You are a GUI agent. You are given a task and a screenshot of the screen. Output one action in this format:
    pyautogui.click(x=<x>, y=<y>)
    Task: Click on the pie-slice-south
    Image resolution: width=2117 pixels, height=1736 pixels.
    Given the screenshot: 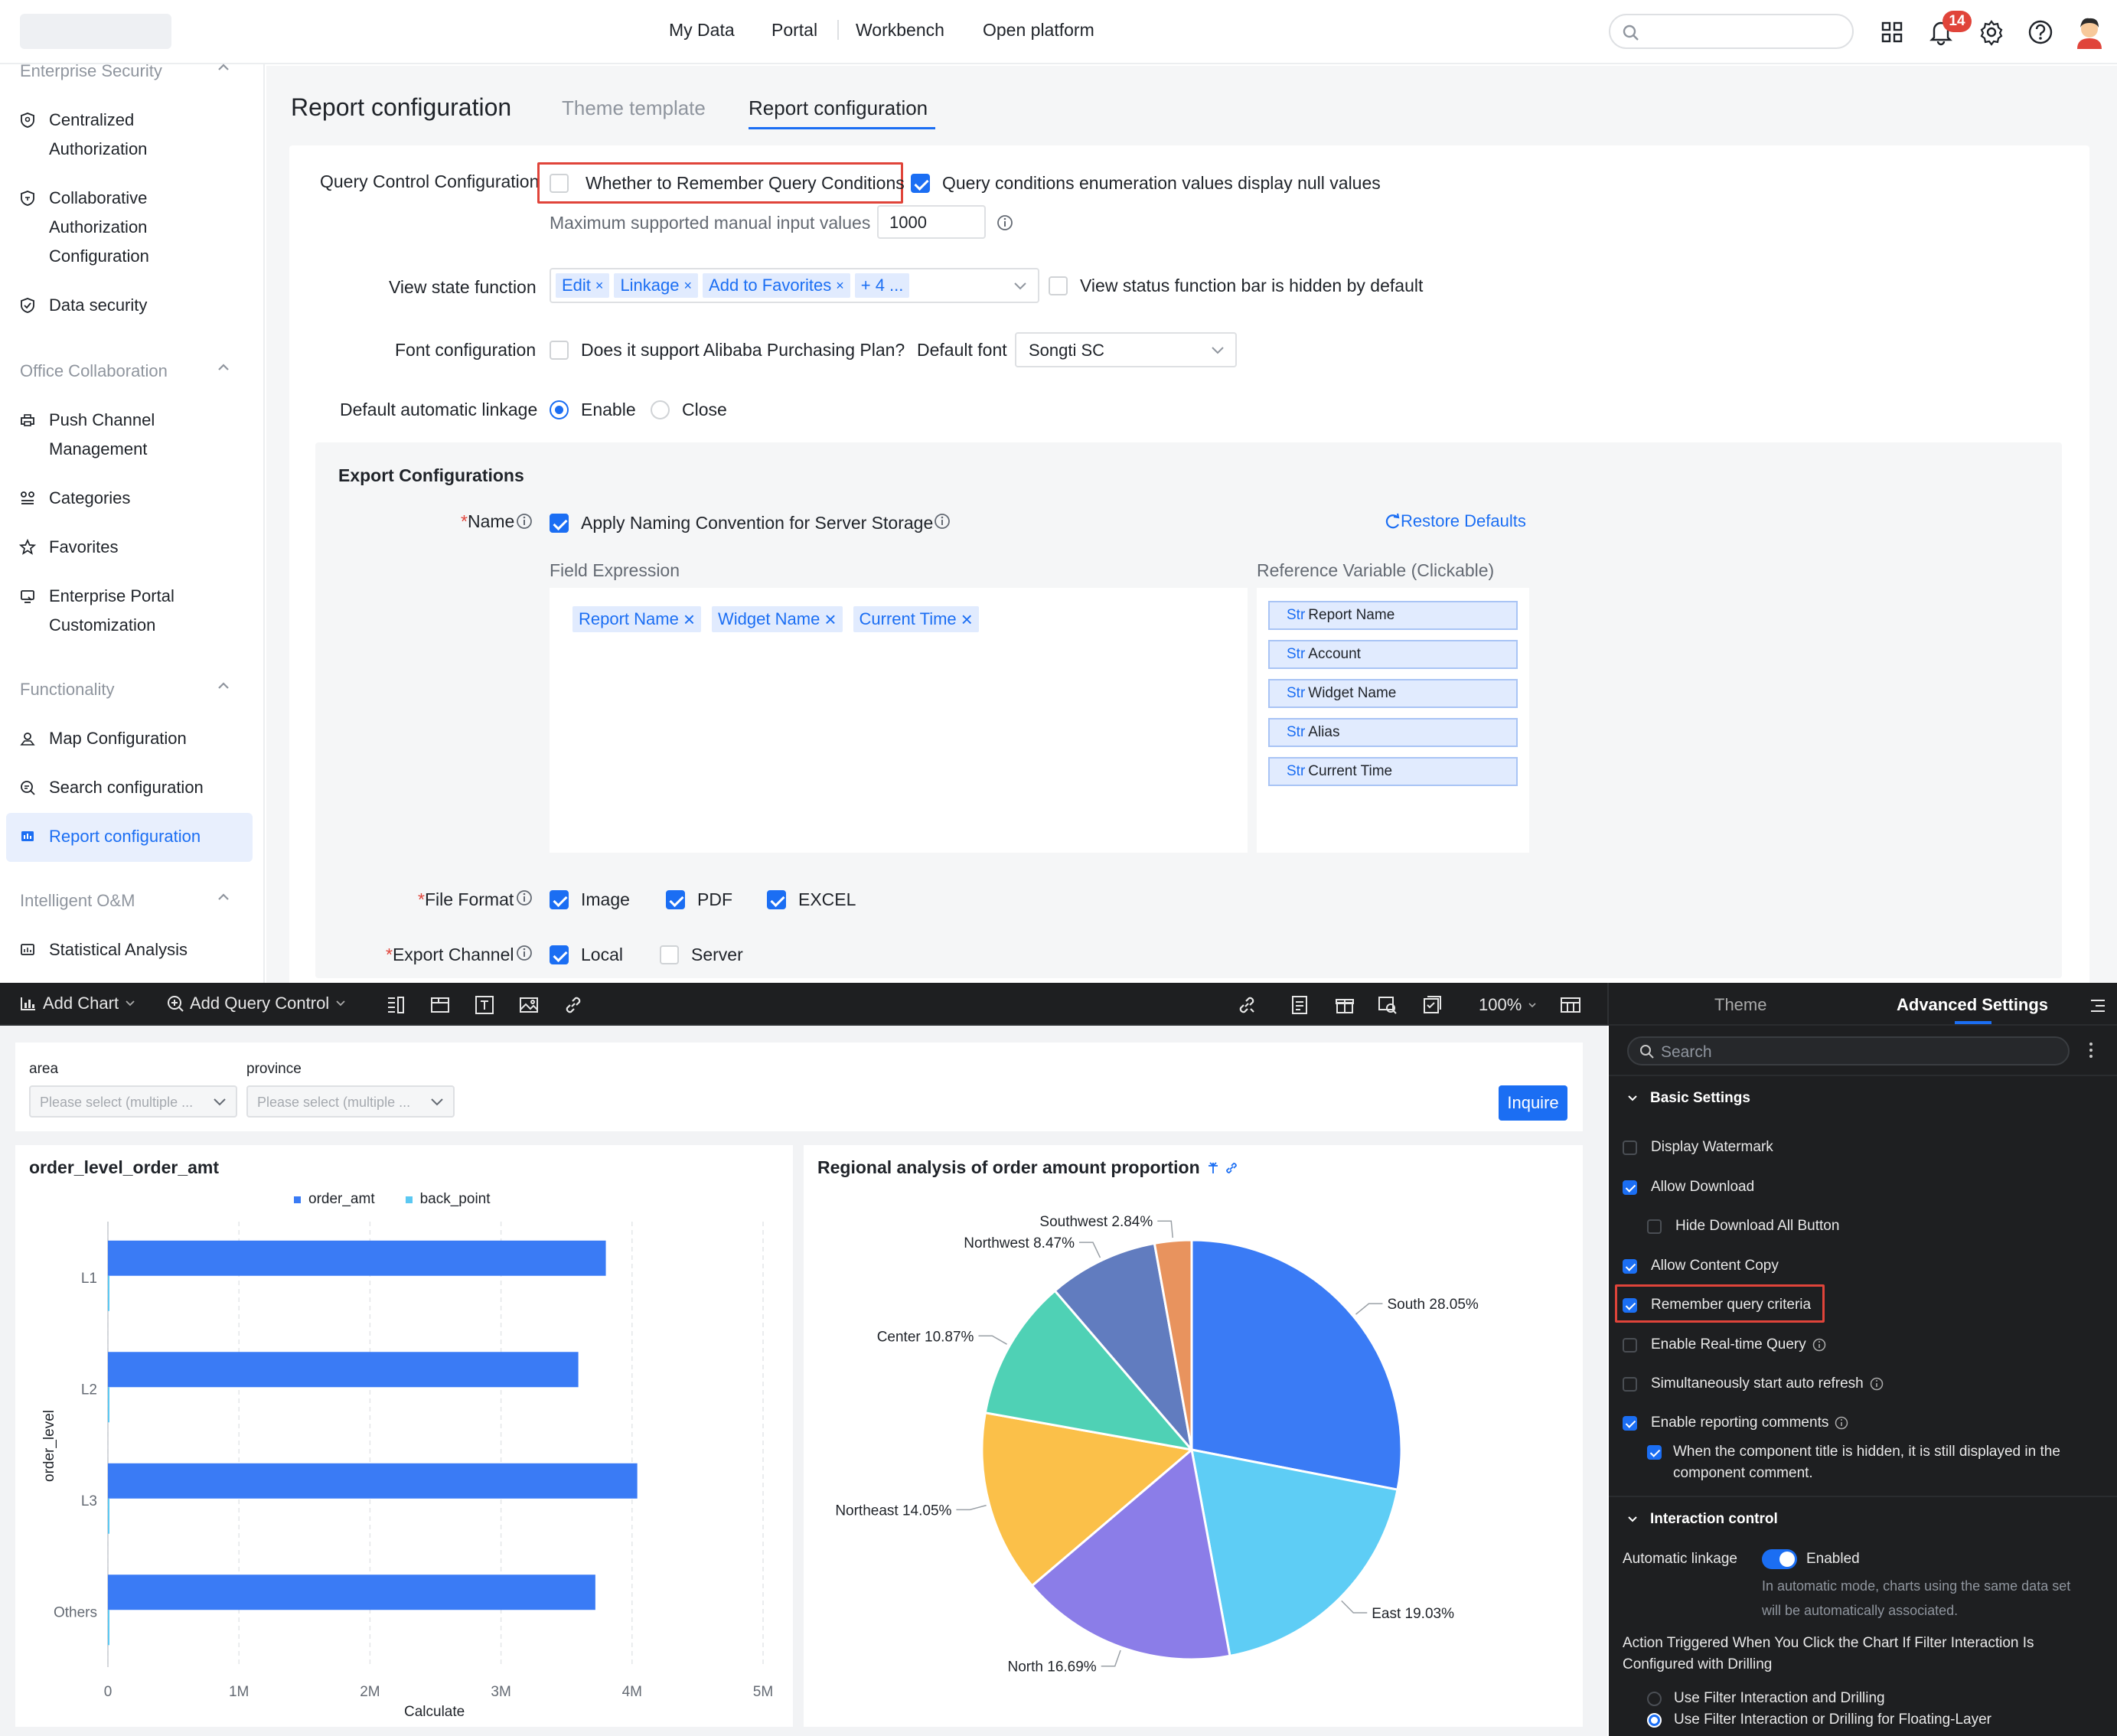 What is the action you would take?
    pyautogui.click(x=1296, y=1364)
    